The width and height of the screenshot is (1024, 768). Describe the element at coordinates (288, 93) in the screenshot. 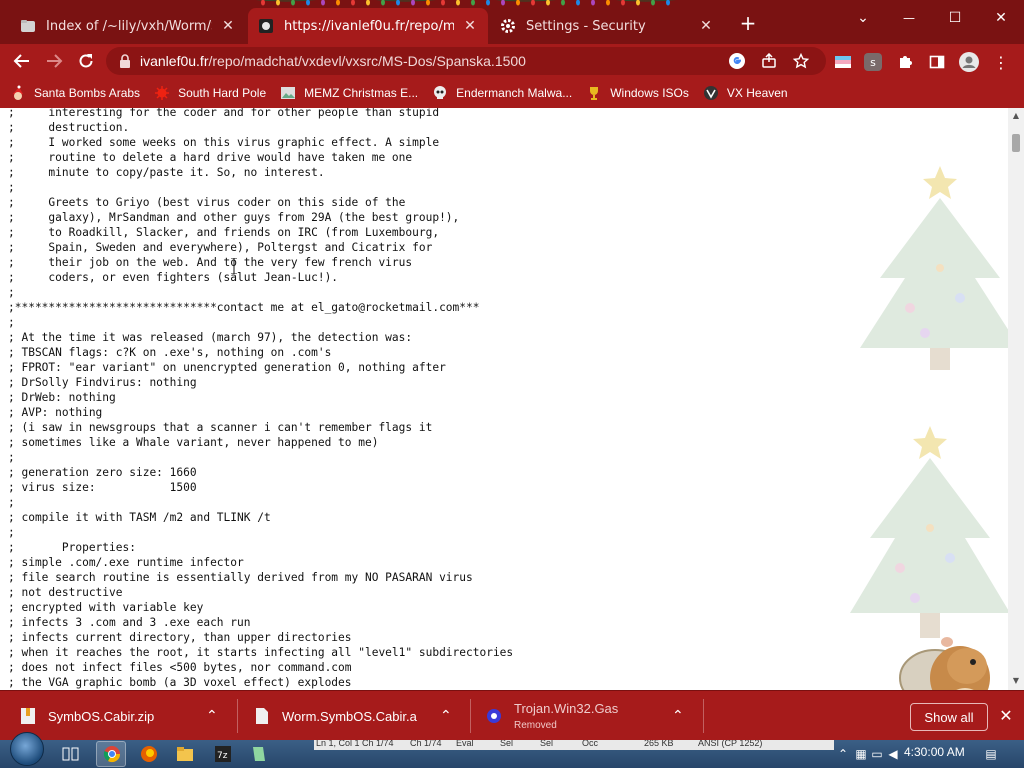

I see `image-icon` at that location.